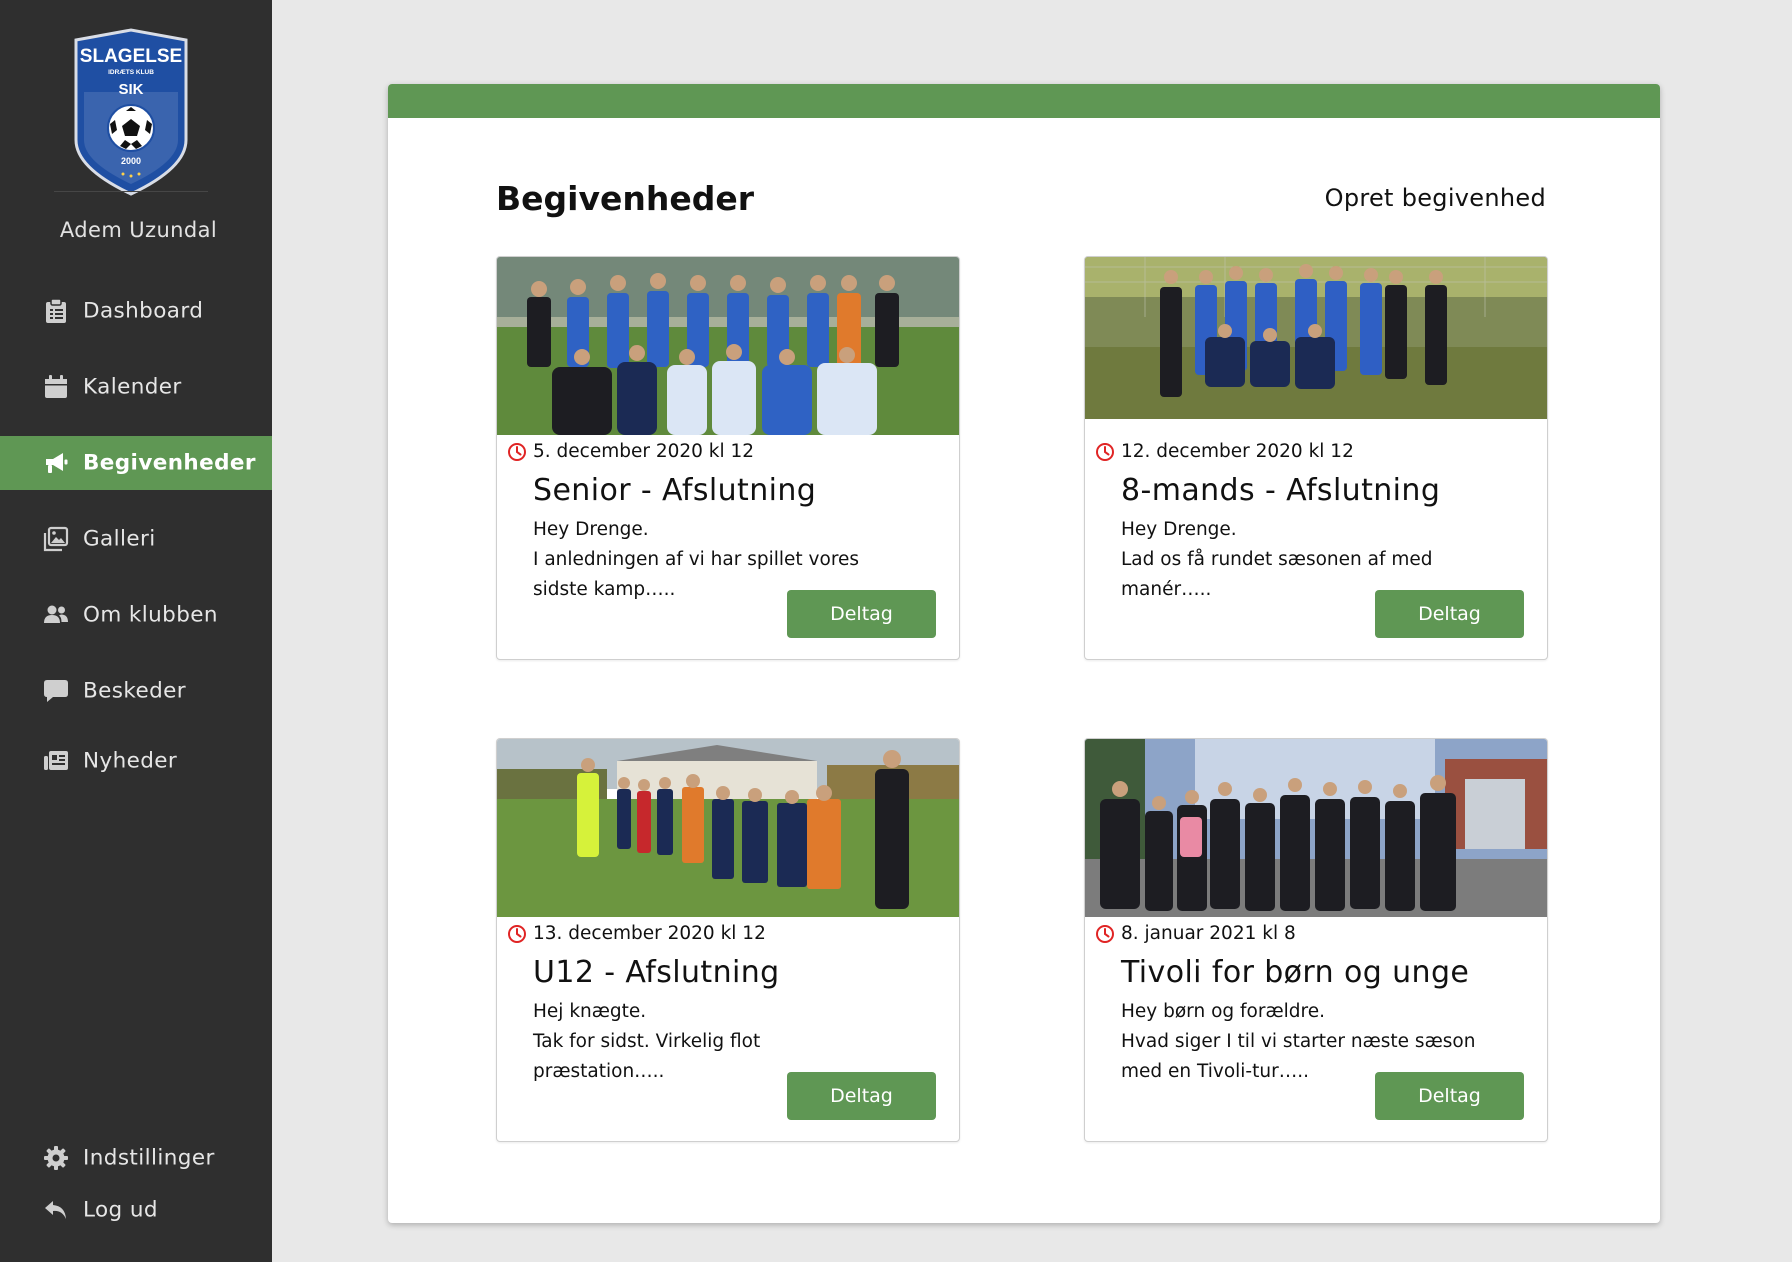  Describe the element at coordinates (150, 615) in the screenshot. I see `sidebar-item-label: Om klubben` at that location.